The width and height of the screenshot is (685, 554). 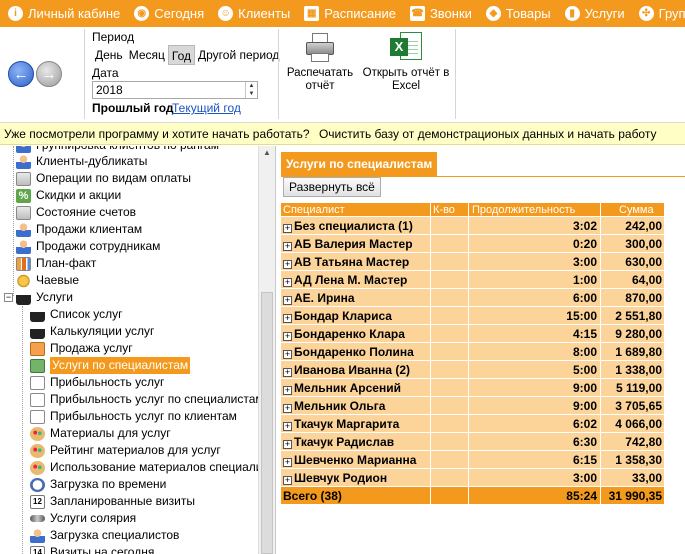 I want to click on year-input: 2018 ▲ ▼, so click(x=175, y=90).